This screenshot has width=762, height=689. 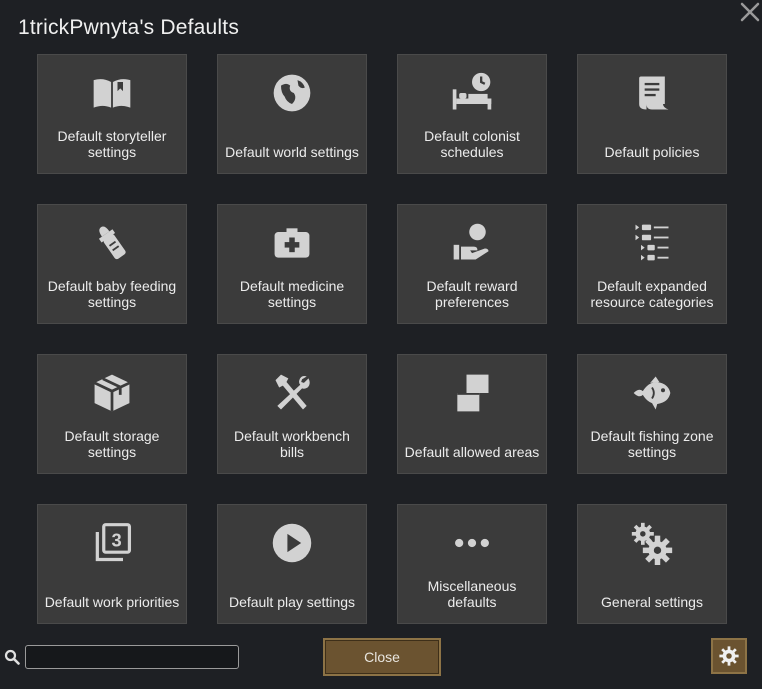 I want to click on hammer-wrench-icon, so click(x=292, y=393).